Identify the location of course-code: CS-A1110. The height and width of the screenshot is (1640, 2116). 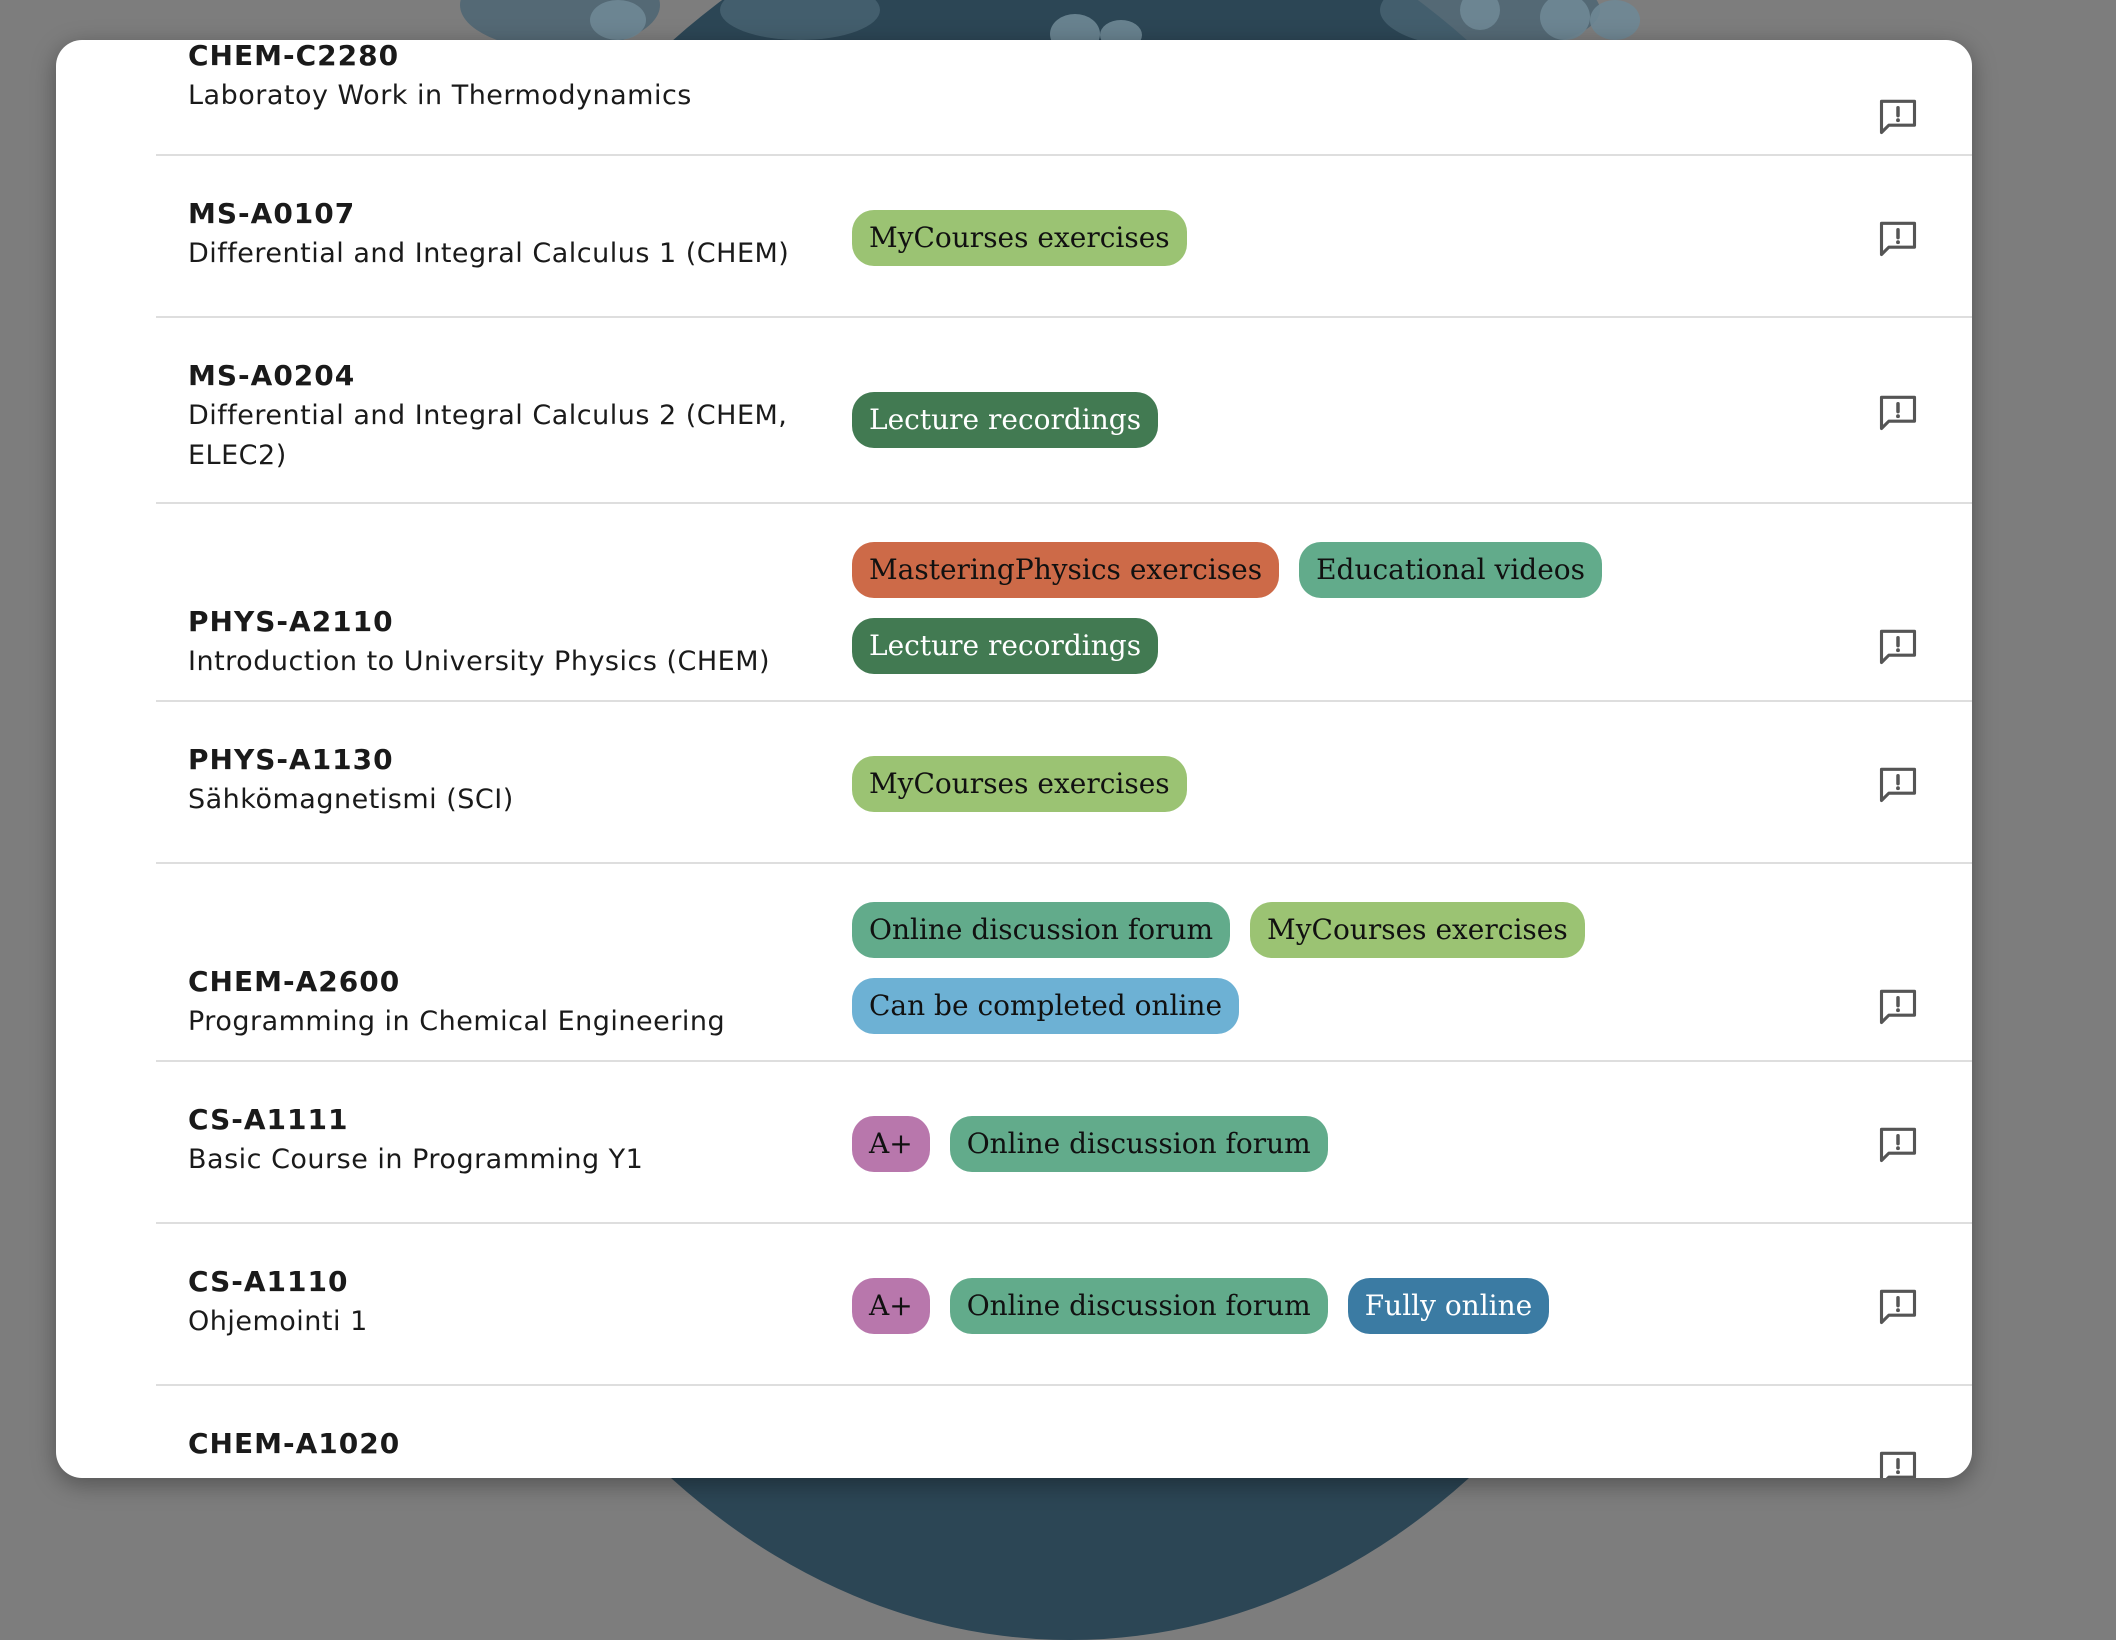
(268, 1281).